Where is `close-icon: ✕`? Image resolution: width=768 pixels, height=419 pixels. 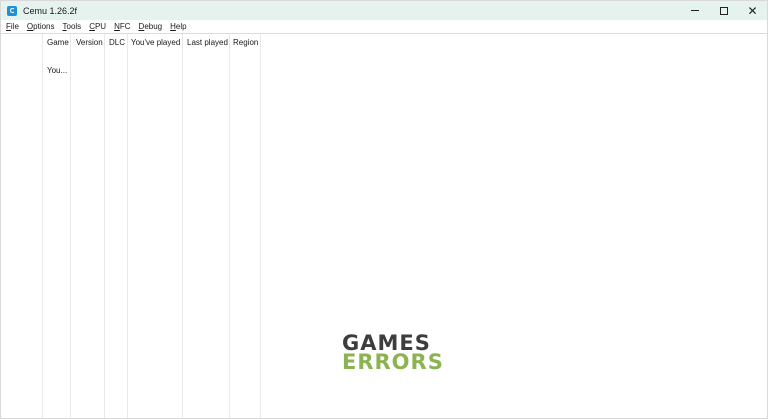 close-icon: ✕ is located at coordinates (752, 10).